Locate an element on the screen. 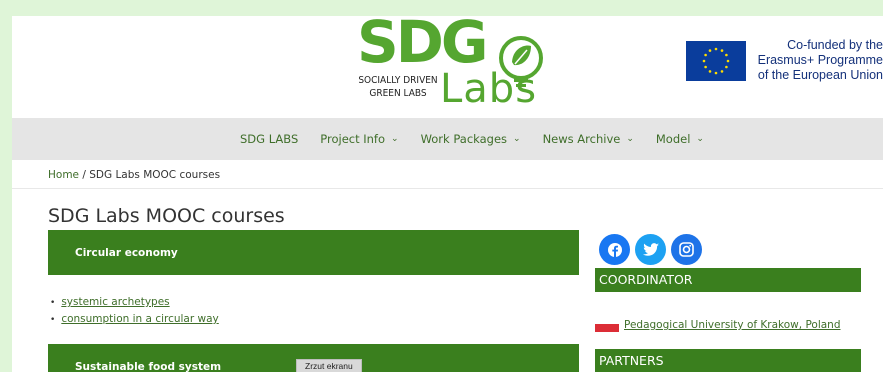  nav-item-label: SDG LABS is located at coordinates (269, 139).